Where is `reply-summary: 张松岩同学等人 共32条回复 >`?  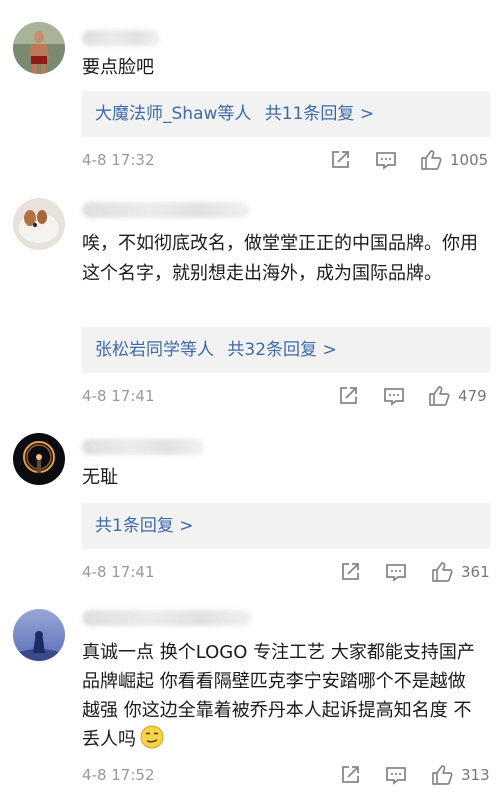
reply-summary: 张松岩同学等人 共32条回复 > is located at coordinates (286, 350).